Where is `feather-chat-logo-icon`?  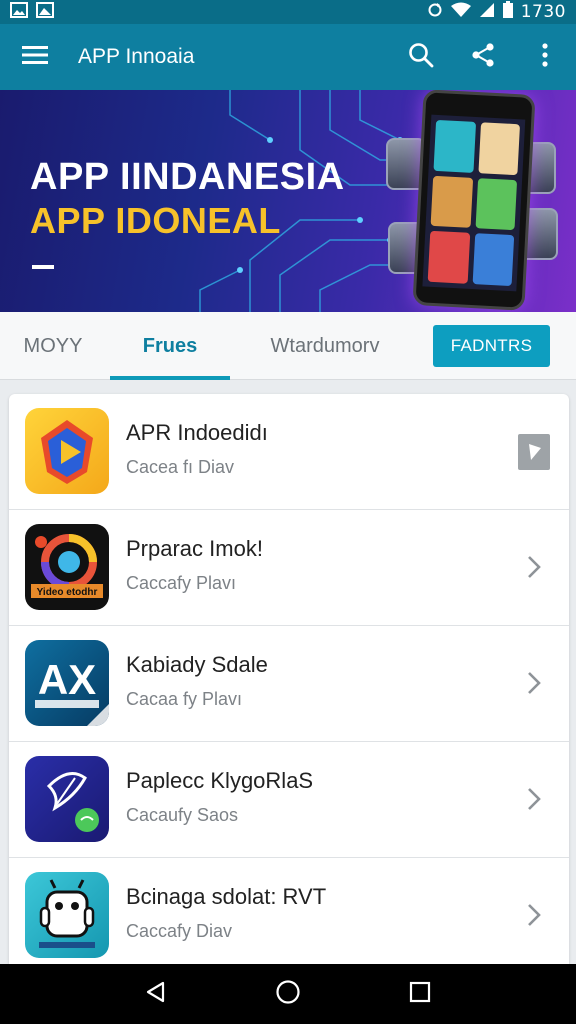
feather-chat-logo-icon is located at coordinates (67, 799).